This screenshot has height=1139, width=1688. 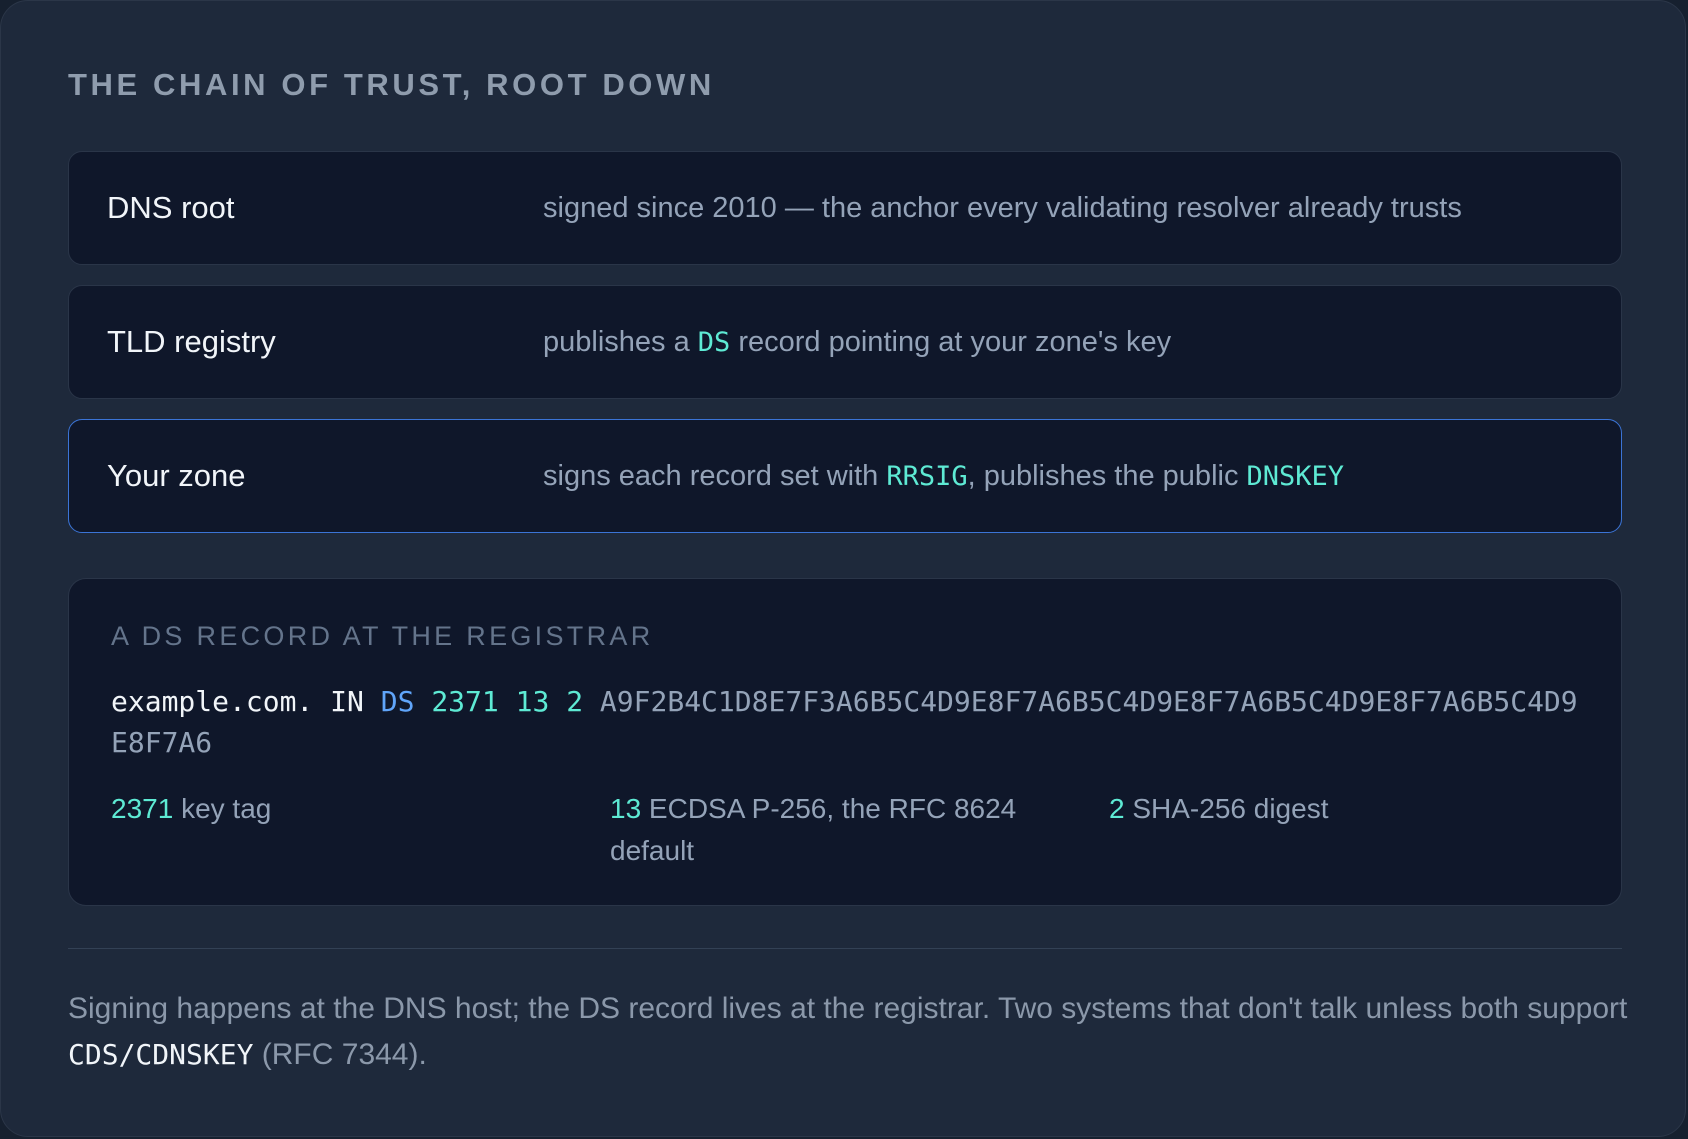 What do you see at coordinates (347, 701) in the screenshot?
I see `record-class: IN` at bounding box center [347, 701].